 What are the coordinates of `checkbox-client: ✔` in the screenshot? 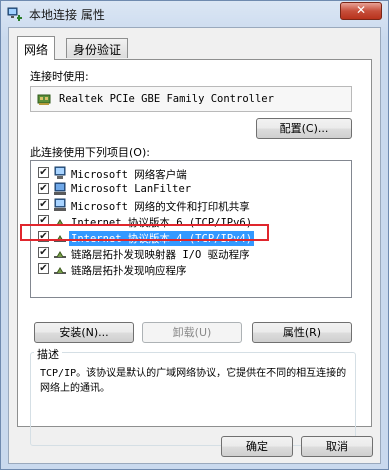 It's located at (43, 172).